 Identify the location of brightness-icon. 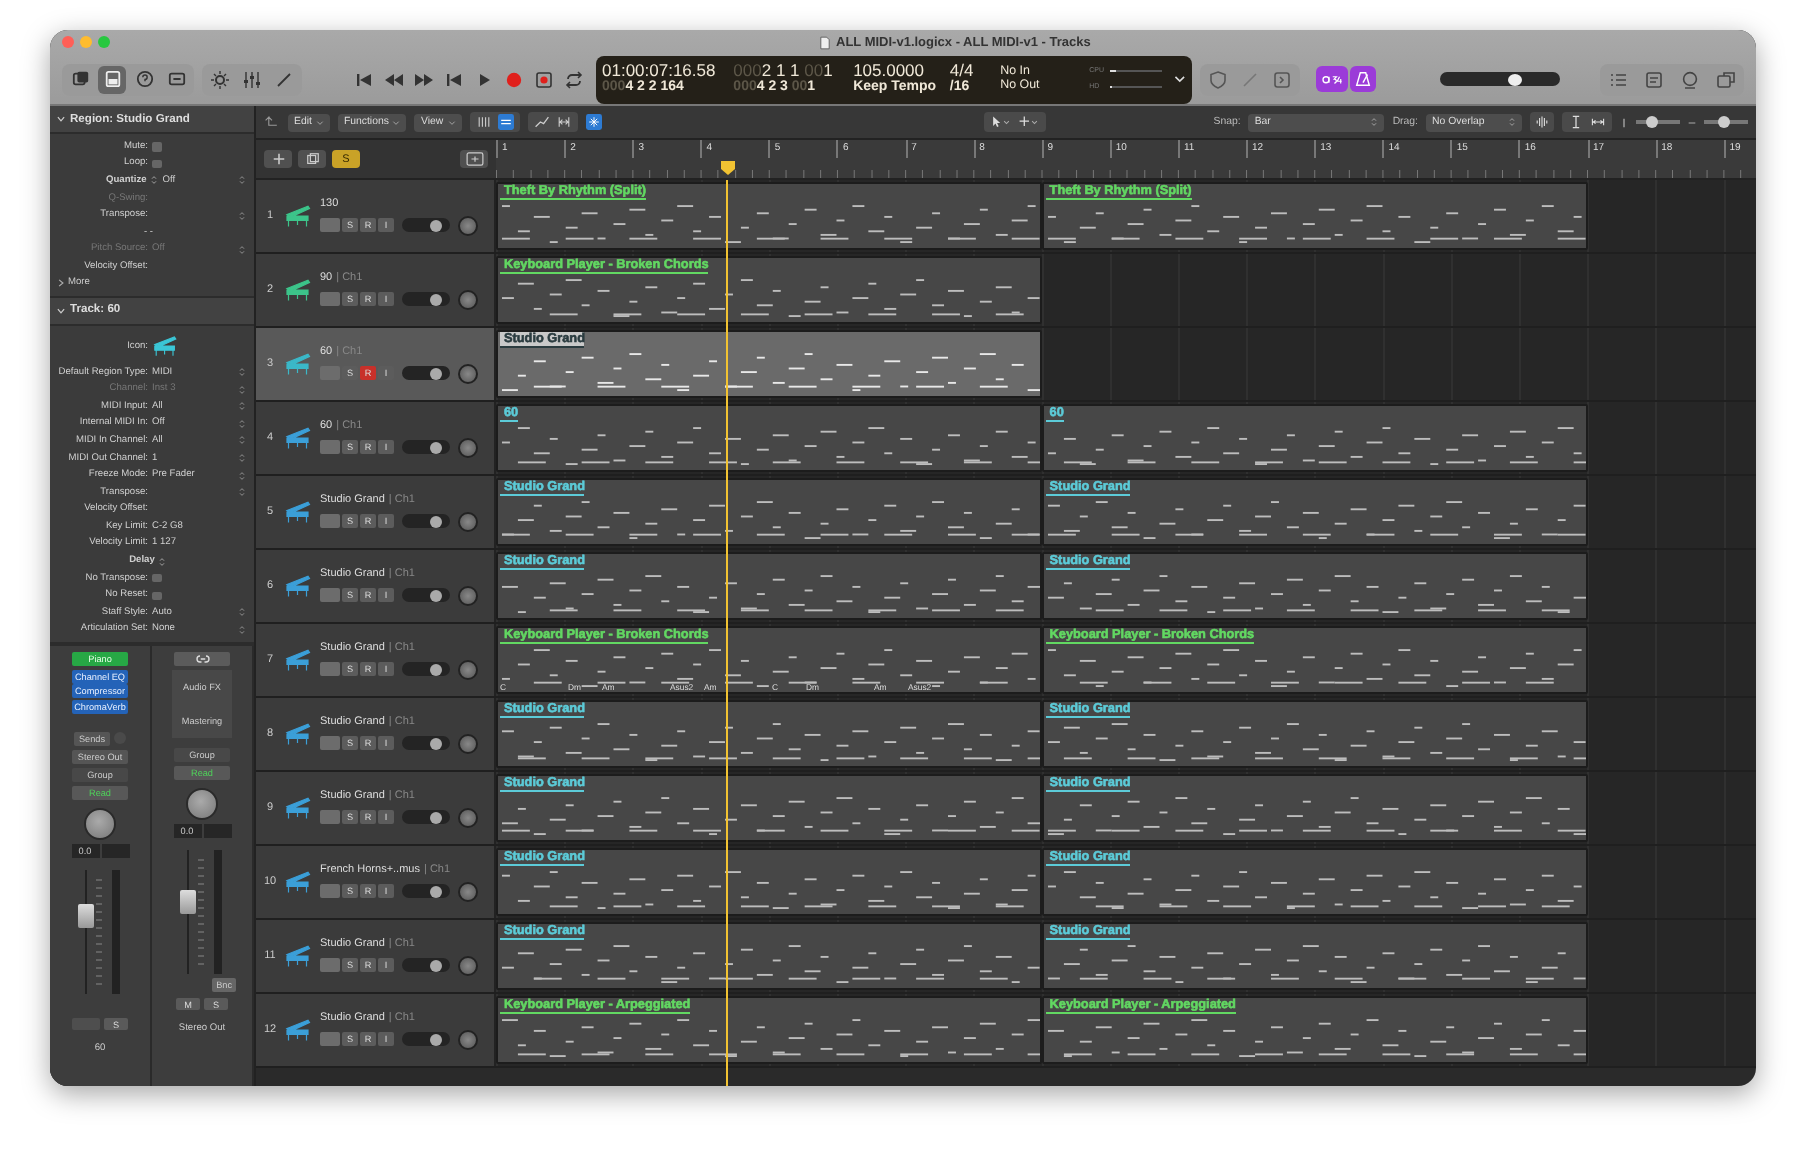
(220, 79).